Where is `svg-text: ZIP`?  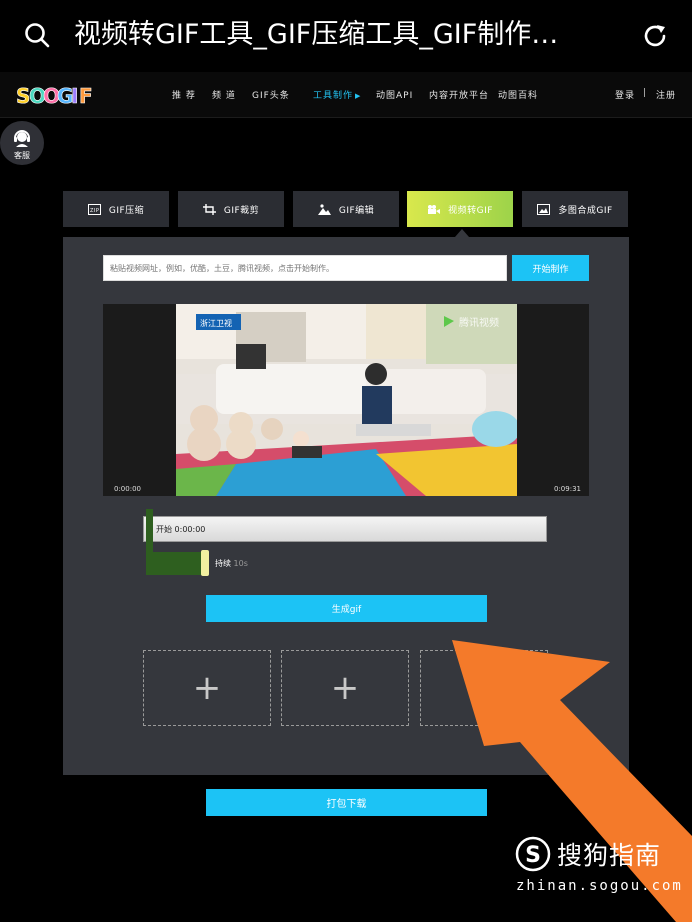 svg-text: ZIP is located at coordinates (94, 211).